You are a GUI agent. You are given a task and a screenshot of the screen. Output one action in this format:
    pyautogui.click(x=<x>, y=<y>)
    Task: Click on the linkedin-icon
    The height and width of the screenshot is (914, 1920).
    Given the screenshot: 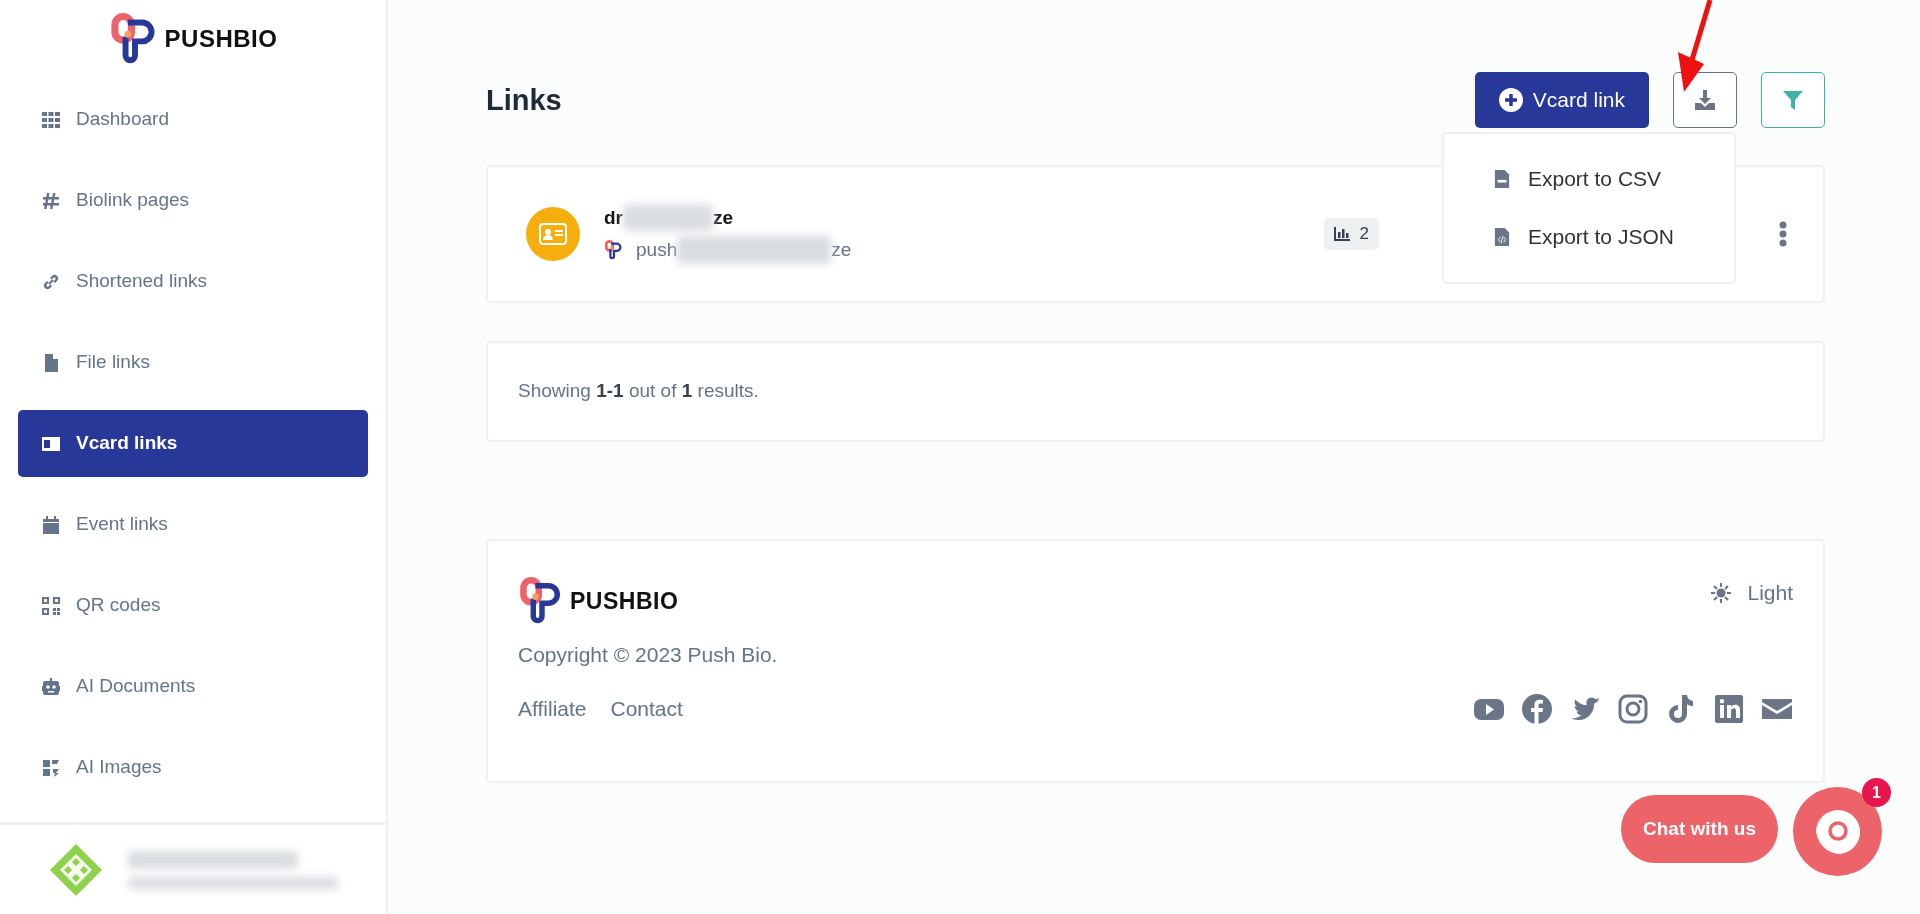 What is the action you would take?
    pyautogui.click(x=1729, y=708)
    